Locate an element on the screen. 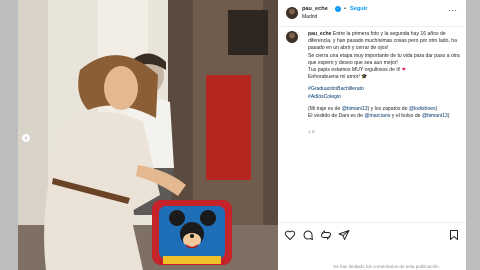 This screenshot has width=480, height=270. location-link: Madrid is located at coordinates (309, 17).